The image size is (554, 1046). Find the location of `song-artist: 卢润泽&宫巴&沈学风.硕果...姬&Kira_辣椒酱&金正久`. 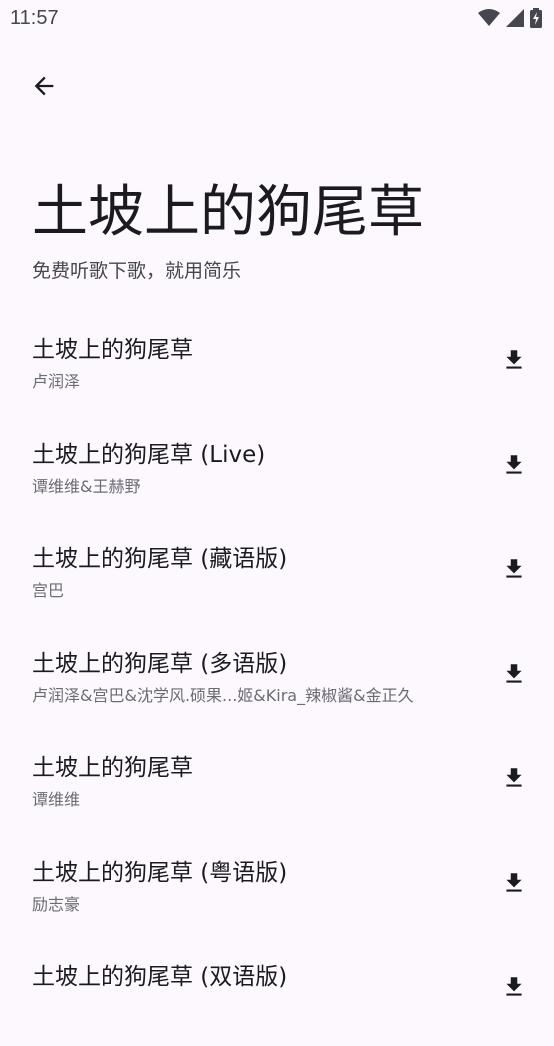

song-artist: 卢润泽&宫巴&沈学风.硕果...姬&Kira_辣椒酱&金正久 is located at coordinates (223, 695).